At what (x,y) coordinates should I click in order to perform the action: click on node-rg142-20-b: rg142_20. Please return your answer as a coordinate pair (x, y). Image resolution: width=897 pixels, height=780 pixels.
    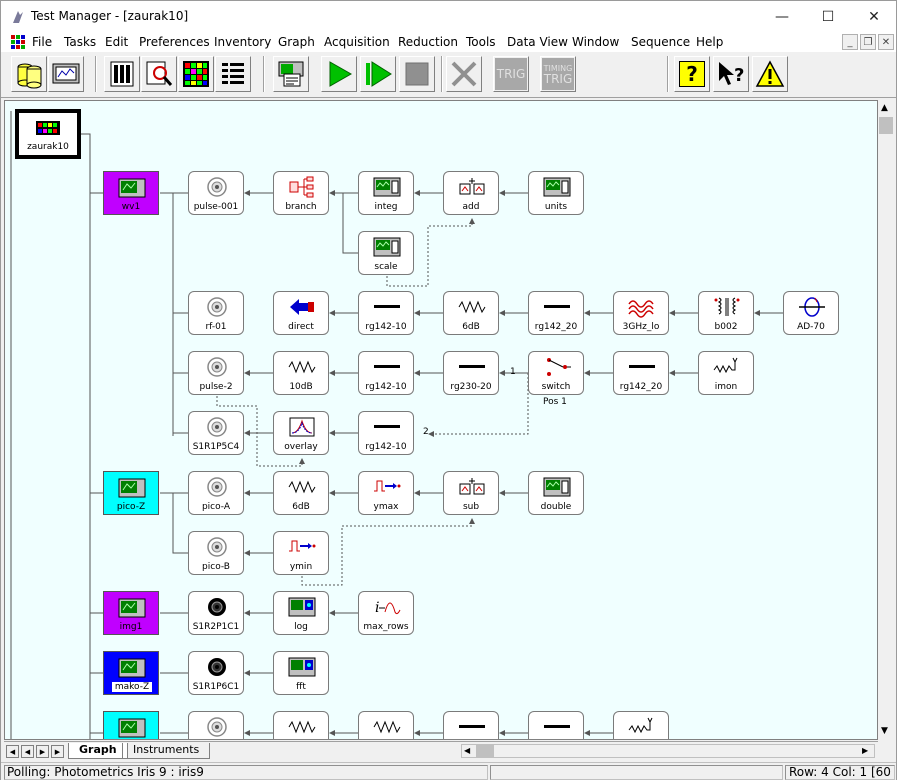
    Looking at the image, I should click on (641, 373).